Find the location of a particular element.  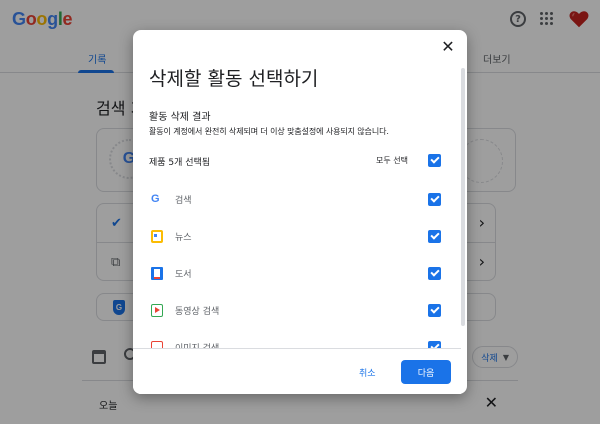

video-icon is located at coordinates (157, 310).